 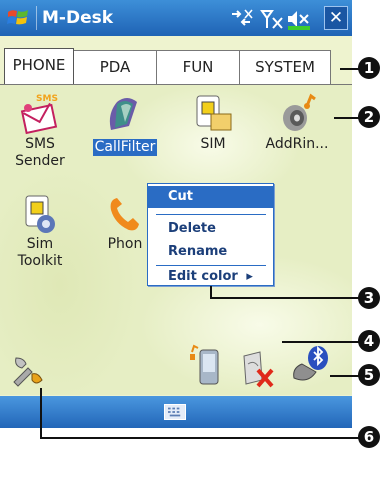 I want to click on callout-3: 3, so click(x=369, y=298).